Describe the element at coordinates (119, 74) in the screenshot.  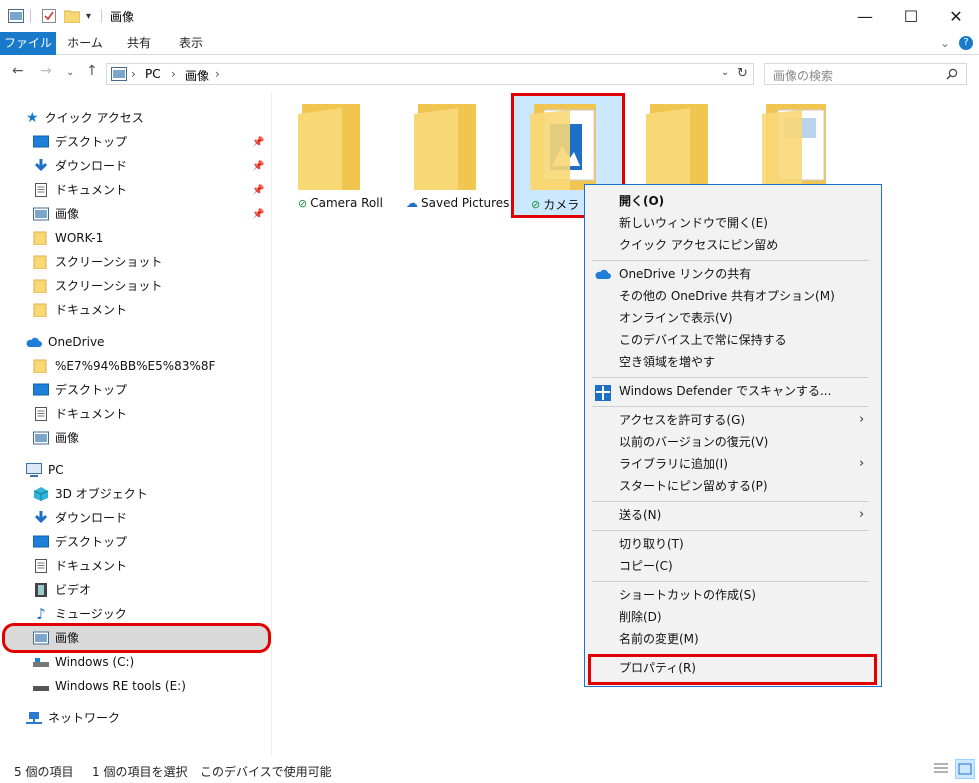
I see `pictures-location-icon` at that location.